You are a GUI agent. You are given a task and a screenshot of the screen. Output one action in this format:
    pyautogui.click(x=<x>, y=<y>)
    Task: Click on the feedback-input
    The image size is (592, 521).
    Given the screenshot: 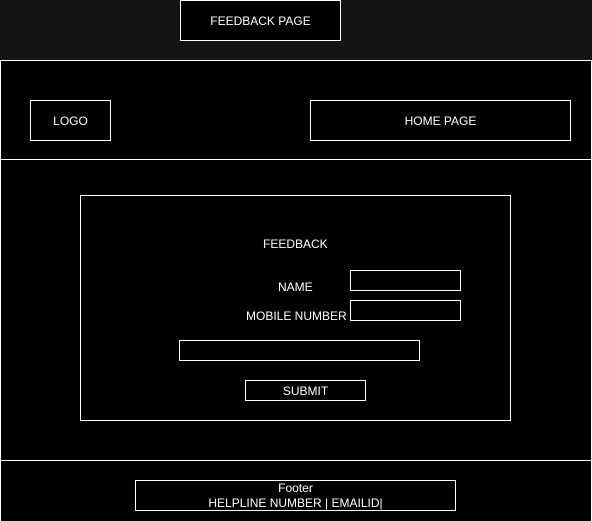 What is the action you would take?
    pyautogui.click(x=299, y=350)
    